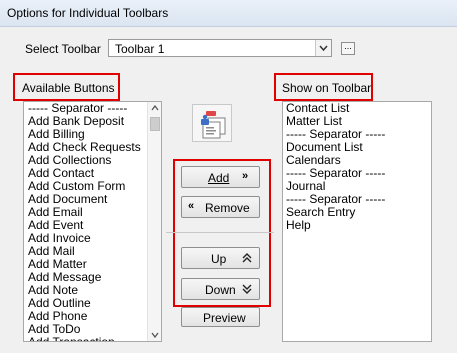  I want to click on up-button-label: Up, so click(219, 259).